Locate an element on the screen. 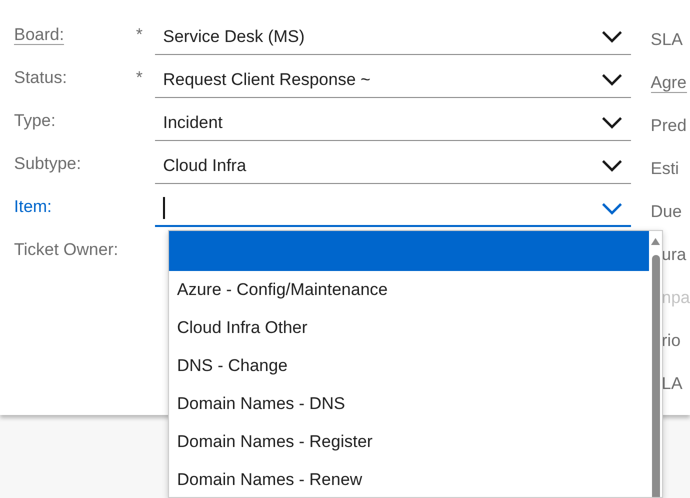 This screenshot has height=498, width=690. select-field: Service Desk (MS) is located at coordinates (393, 37).